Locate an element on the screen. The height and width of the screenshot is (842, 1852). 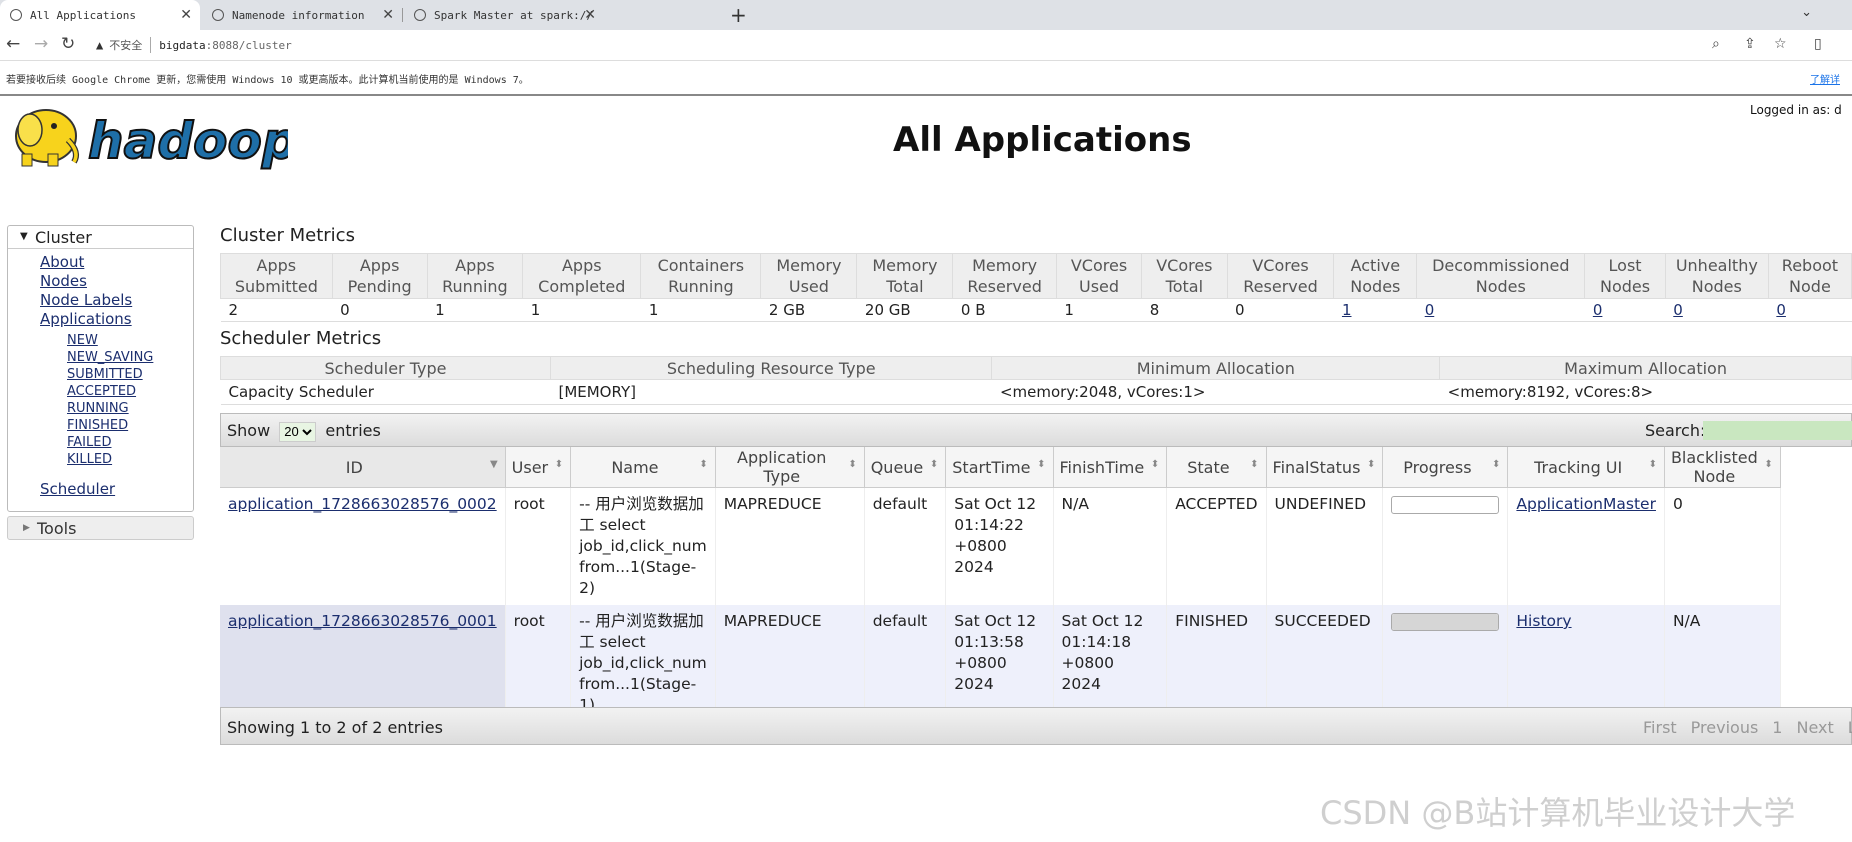
column-header-blacklisted-node: Blacklisted Node ⬍ is located at coordinates (1722, 467).